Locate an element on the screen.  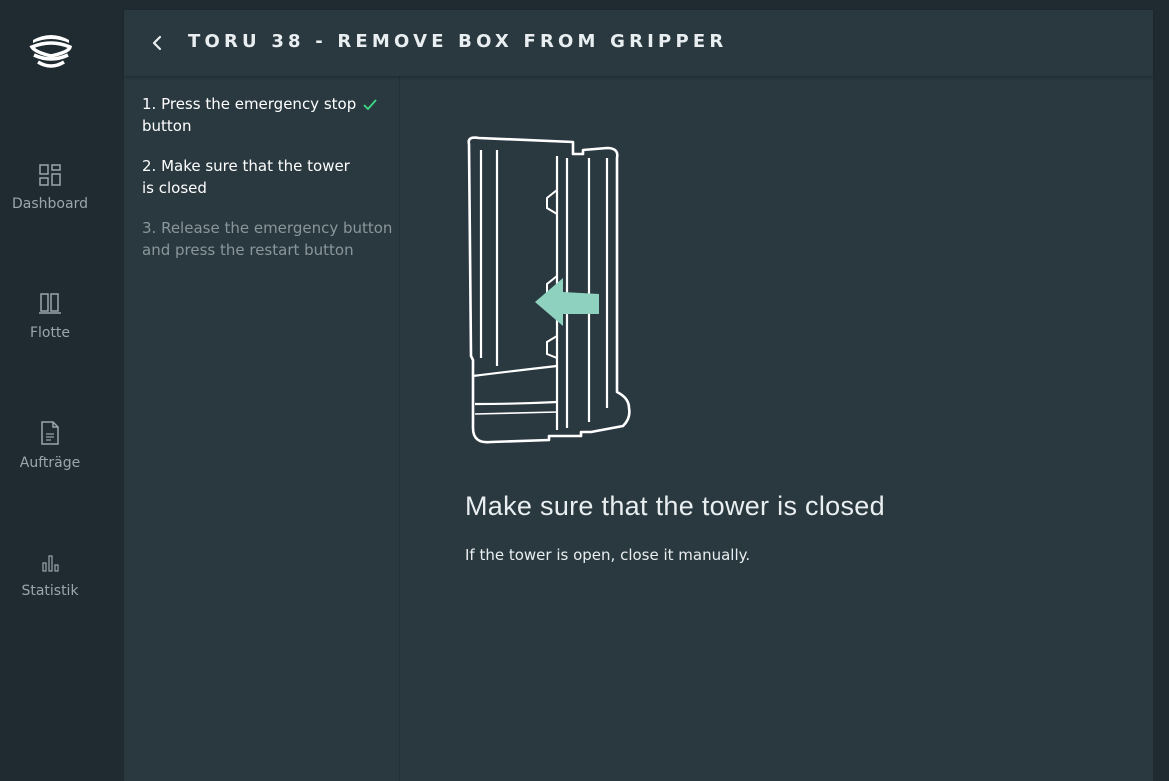
sidebar-item-flotte: Flotte is located at coordinates (50, 316).